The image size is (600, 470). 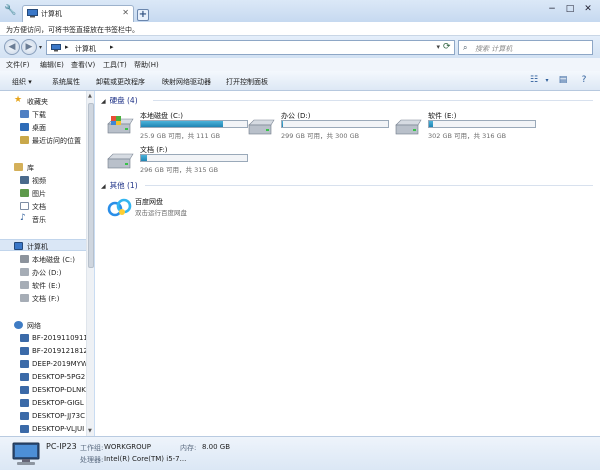 I want to click on history-dropdown-icon: ▾, so click(x=40, y=47).